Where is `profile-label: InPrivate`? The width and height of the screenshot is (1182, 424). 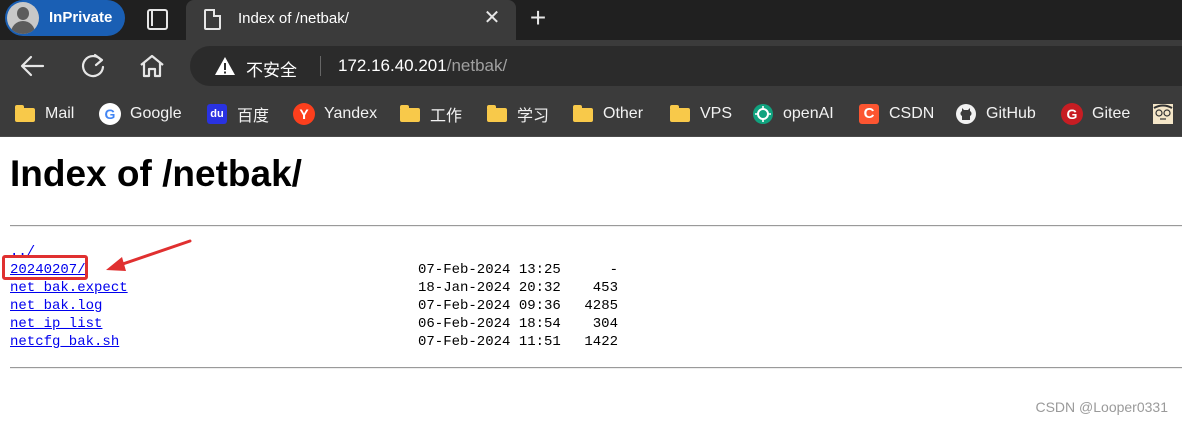 profile-label: InPrivate is located at coordinates (81, 17).